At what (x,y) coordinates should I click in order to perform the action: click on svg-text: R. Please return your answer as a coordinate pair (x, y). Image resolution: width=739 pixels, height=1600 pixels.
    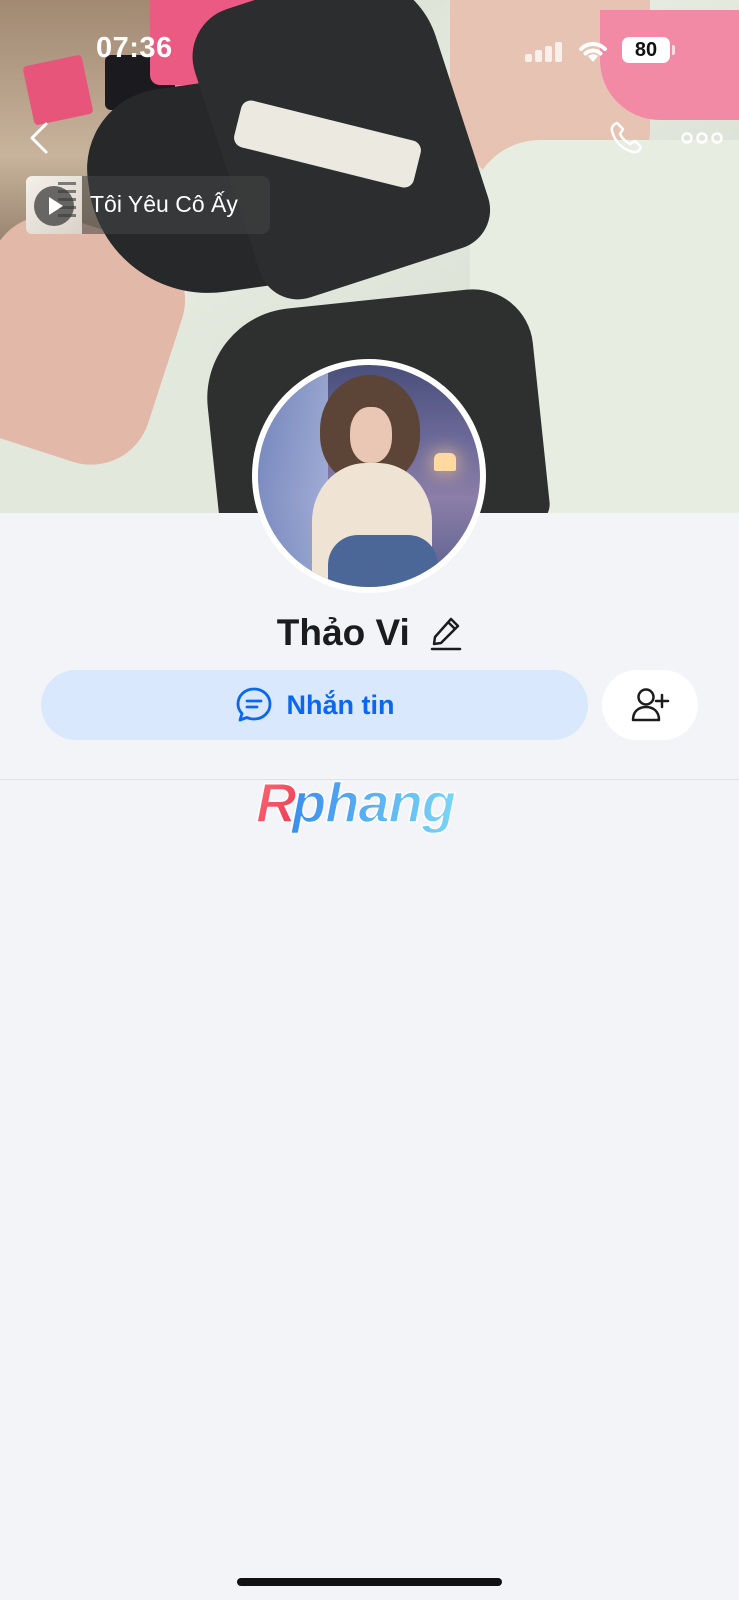
    Looking at the image, I should click on (276, 802).